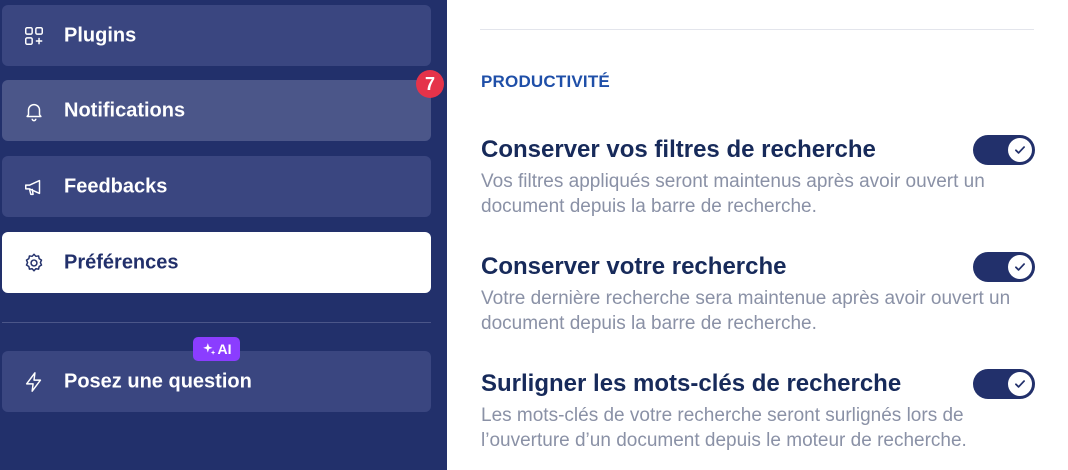  Describe the element at coordinates (430, 84) in the screenshot. I see `notification-count-badge: 7` at that location.